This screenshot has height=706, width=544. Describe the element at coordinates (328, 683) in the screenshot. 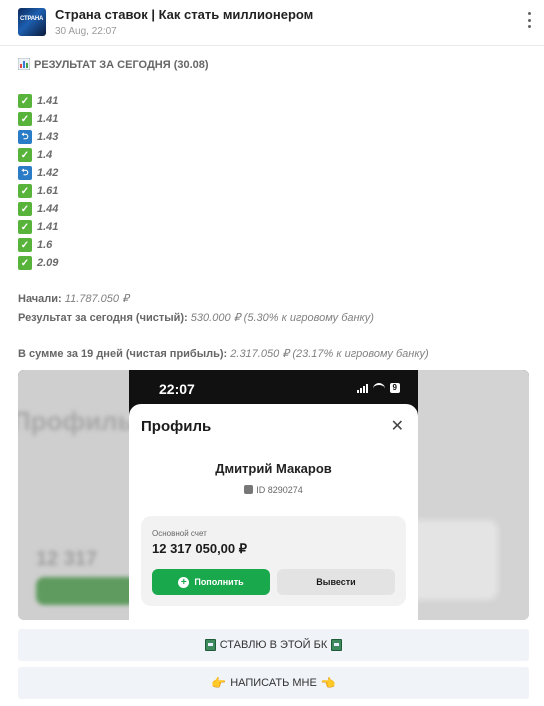

I see `point-left-icon: 👈` at that location.